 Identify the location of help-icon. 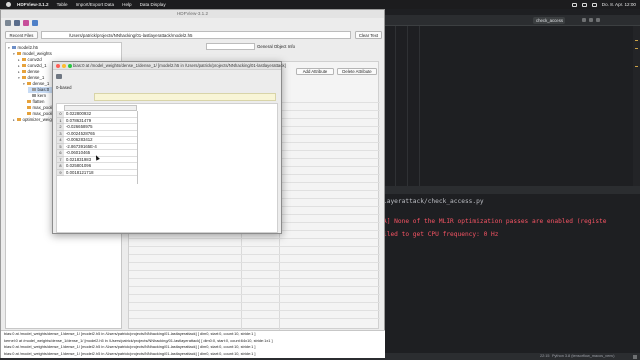
(35, 23).